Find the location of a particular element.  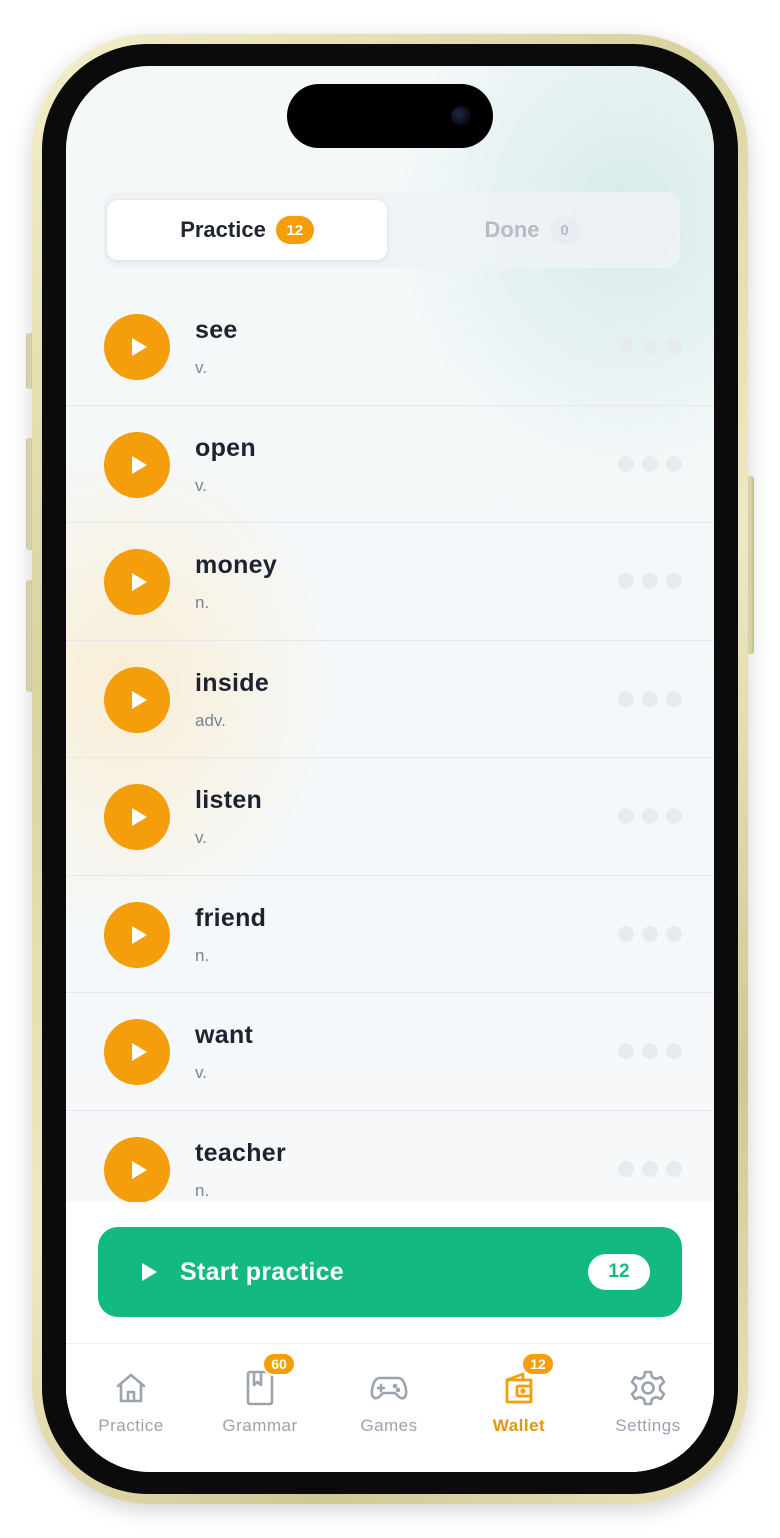

word-text: friend is located at coordinates (231, 917).